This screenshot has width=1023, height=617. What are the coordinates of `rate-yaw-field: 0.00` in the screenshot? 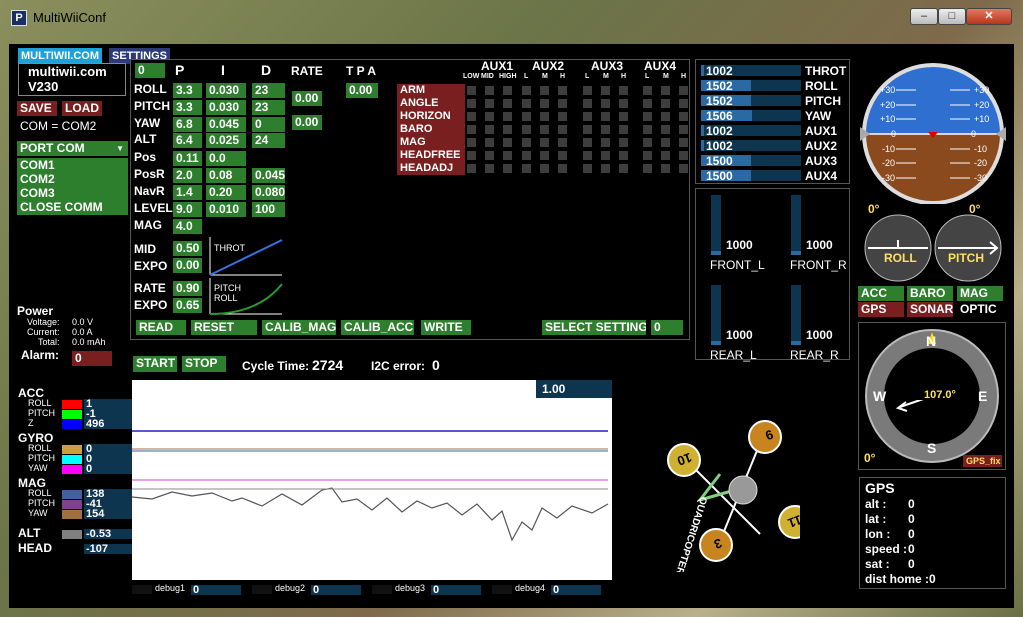 It's located at (307, 122).